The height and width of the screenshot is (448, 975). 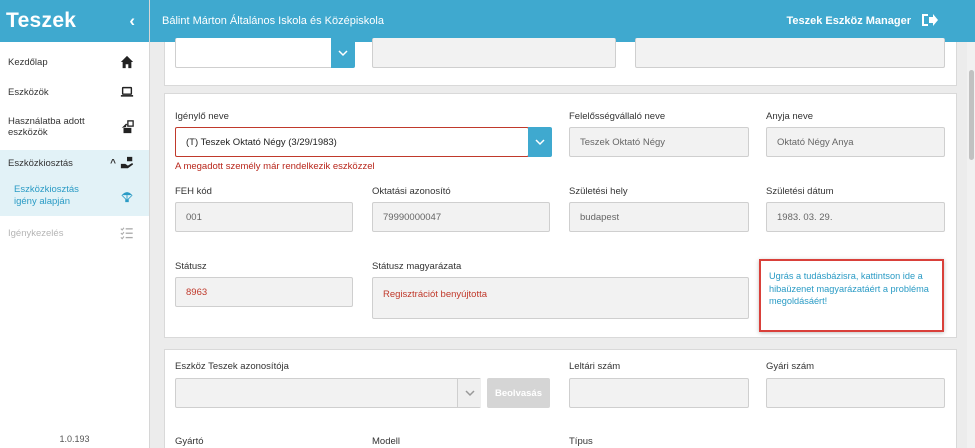 What do you see at coordinates (41, 20) in the screenshot?
I see `app-title: Teszek` at bounding box center [41, 20].